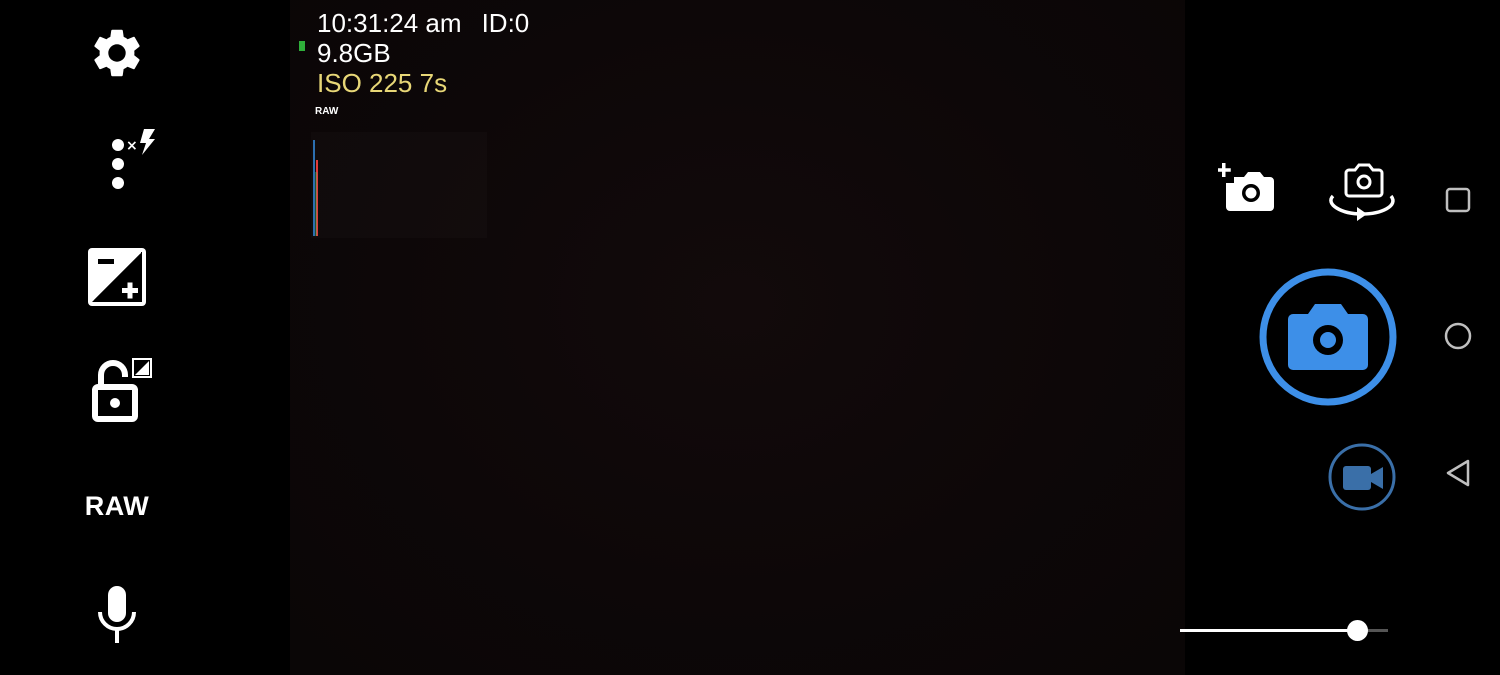 Image resolution: width=1500 pixels, height=675 pixels. I want to click on exposure-compensation-button, so click(117, 279).